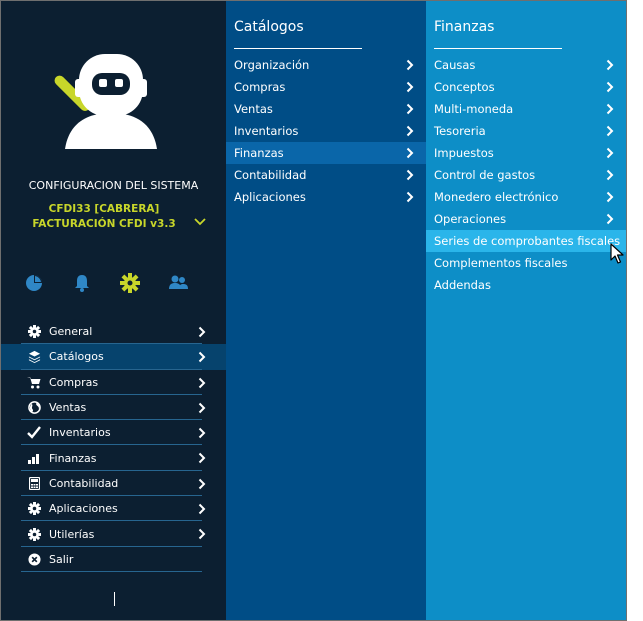 This screenshot has width=643, height=621. What do you see at coordinates (259, 153) in the screenshot?
I see `submenu-item-label: Finanzas` at bounding box center [259, 153].